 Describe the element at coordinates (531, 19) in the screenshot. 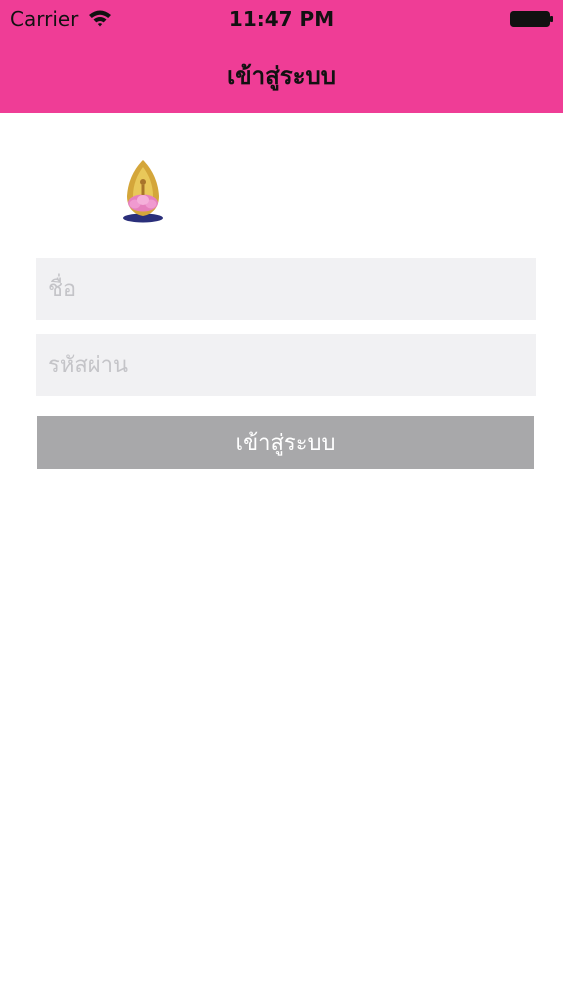

I see `battery-icon` at that location.